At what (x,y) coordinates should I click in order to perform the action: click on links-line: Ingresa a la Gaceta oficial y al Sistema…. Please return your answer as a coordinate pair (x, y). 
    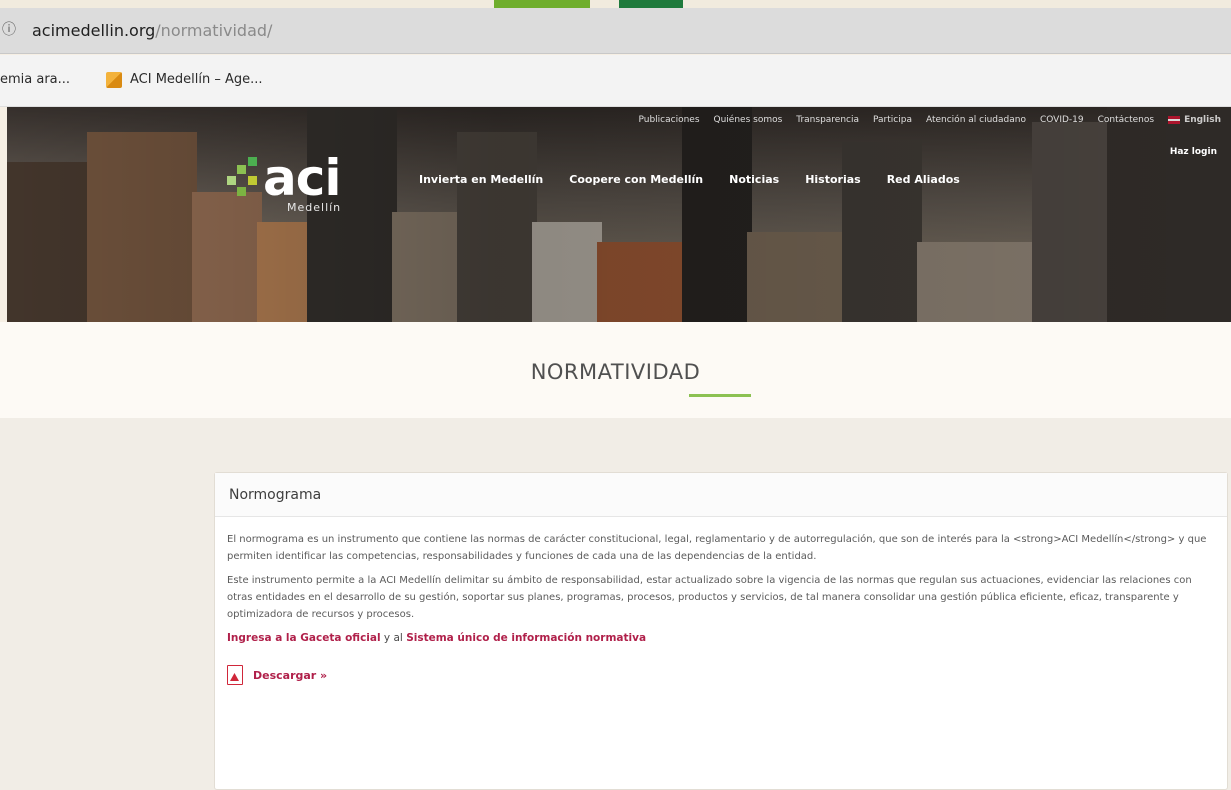
    Looking at the image, I should click on (720, 638).